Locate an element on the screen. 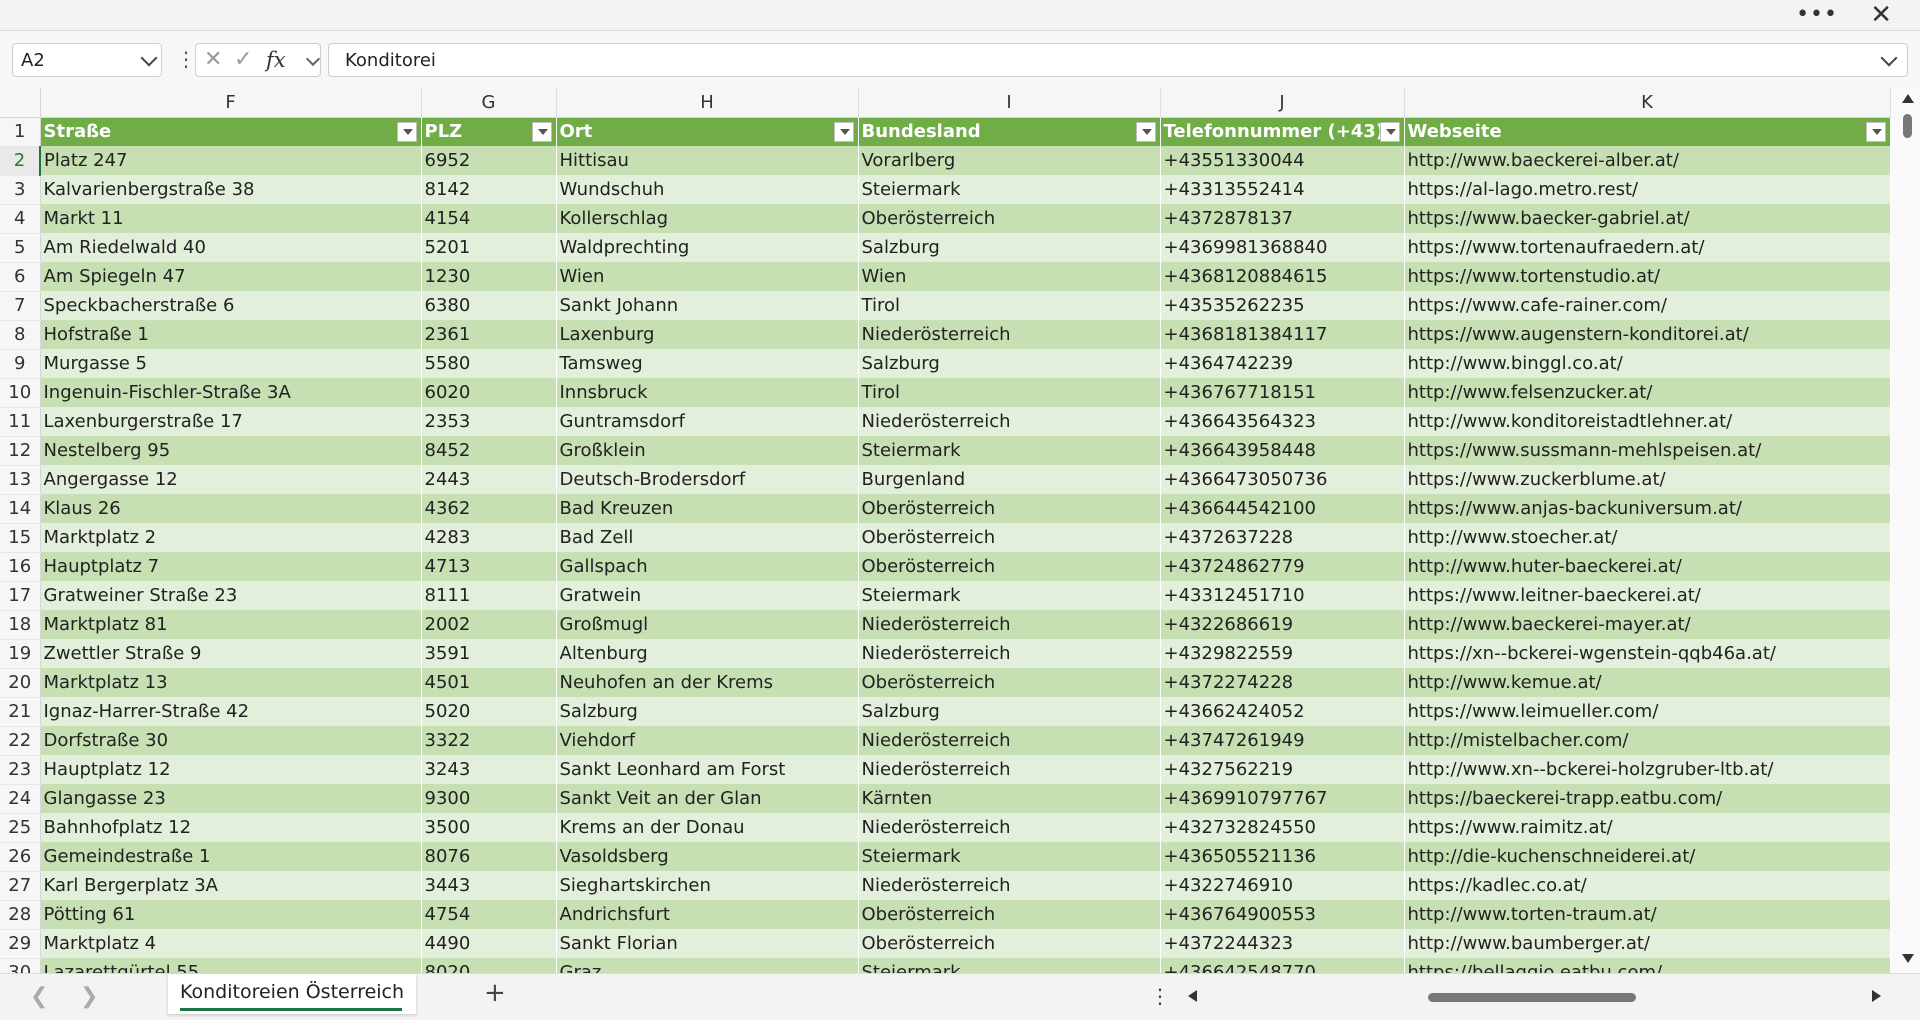 The image size is (1920, 1020). row-header: 23 is located at coordinates (20, 770).